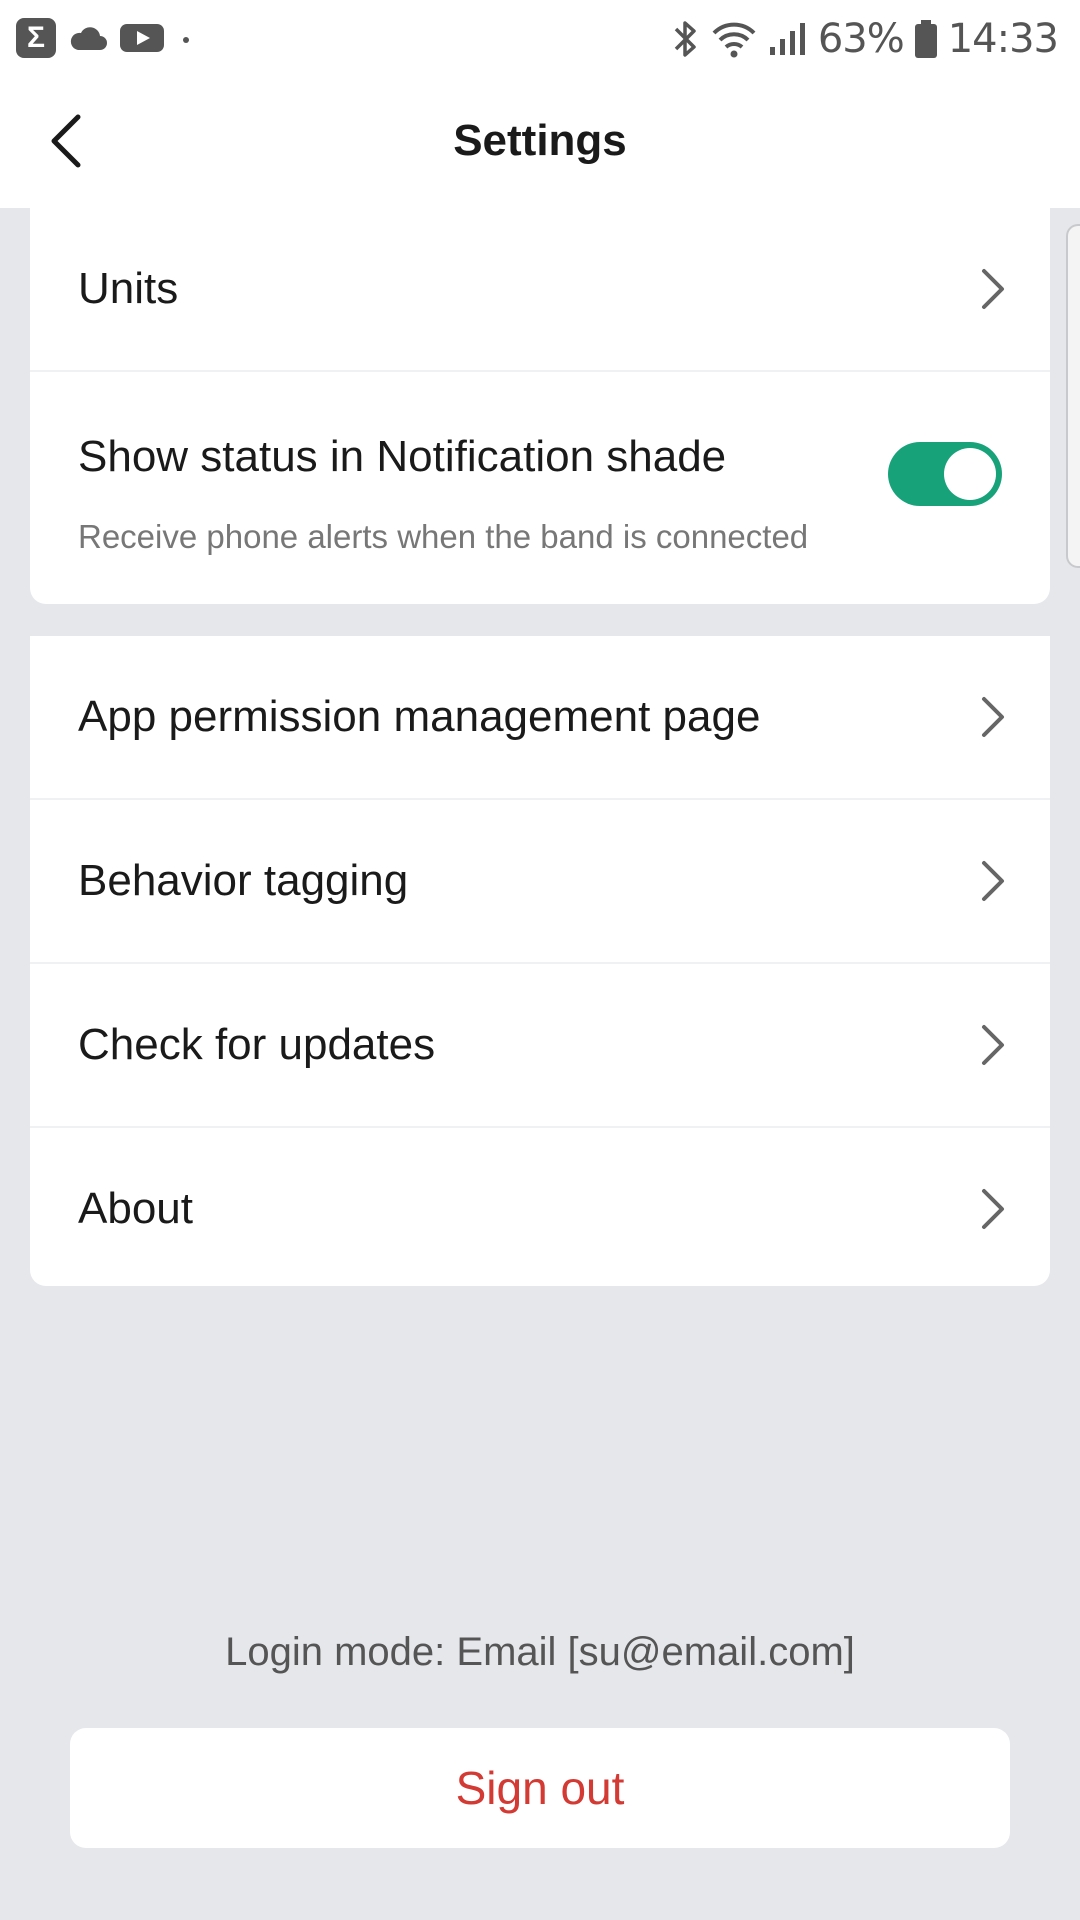 This screenshot has width=1080, height=1920. What do you see at coordinates (1073, 396) in the screenshot?
I see `scroll-indicator` at bounding box center [1073, 396].